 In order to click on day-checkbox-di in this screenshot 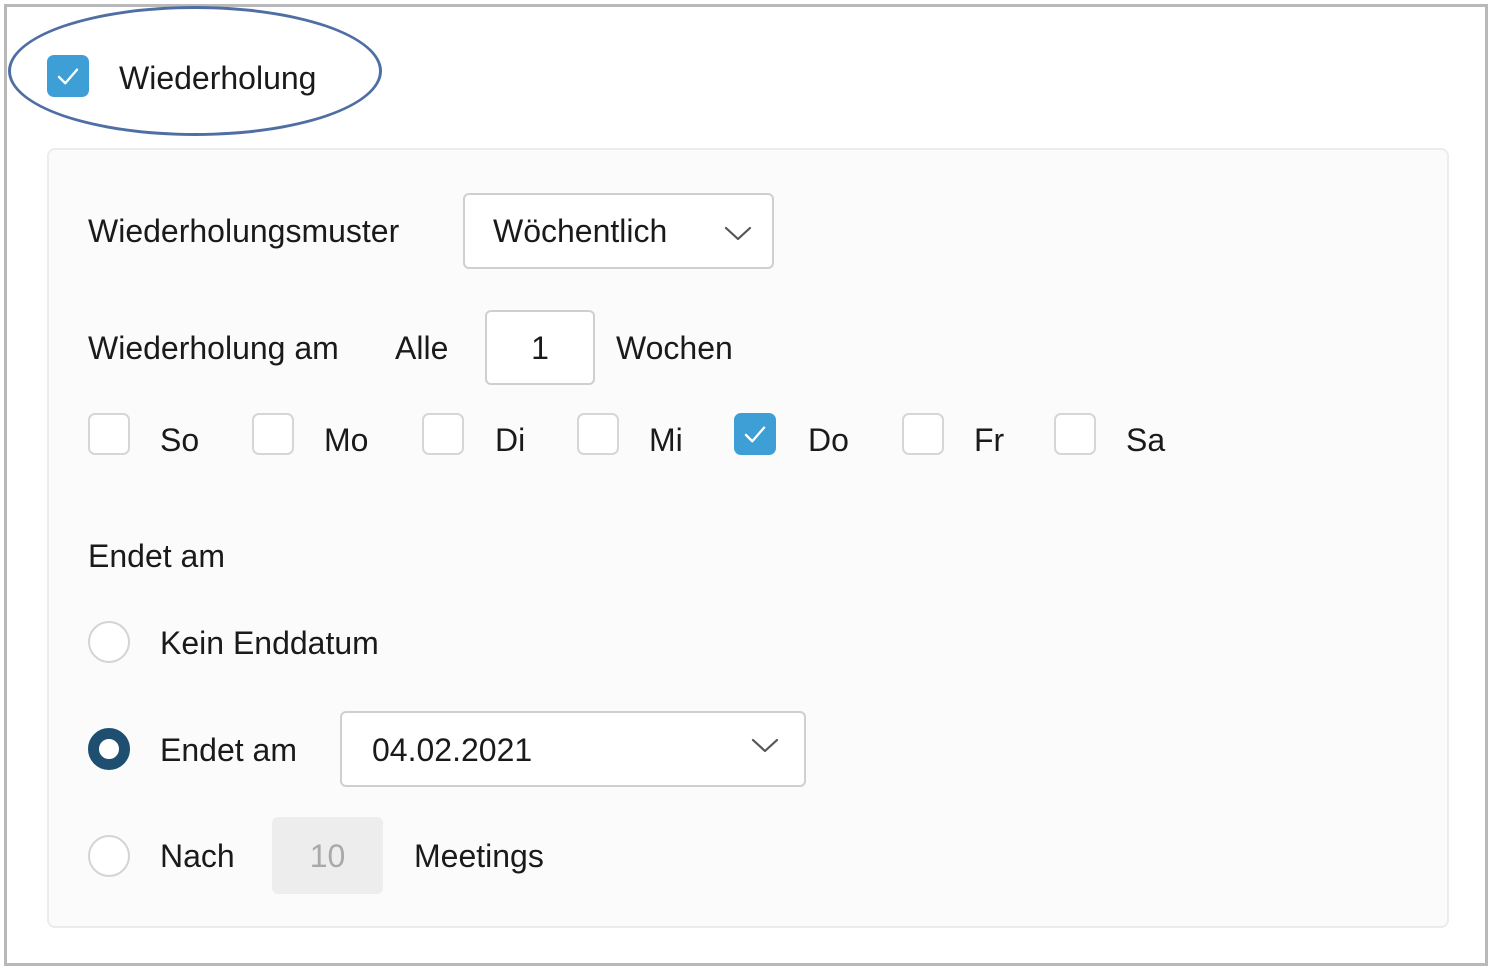, I will do `click(443, 434)`.